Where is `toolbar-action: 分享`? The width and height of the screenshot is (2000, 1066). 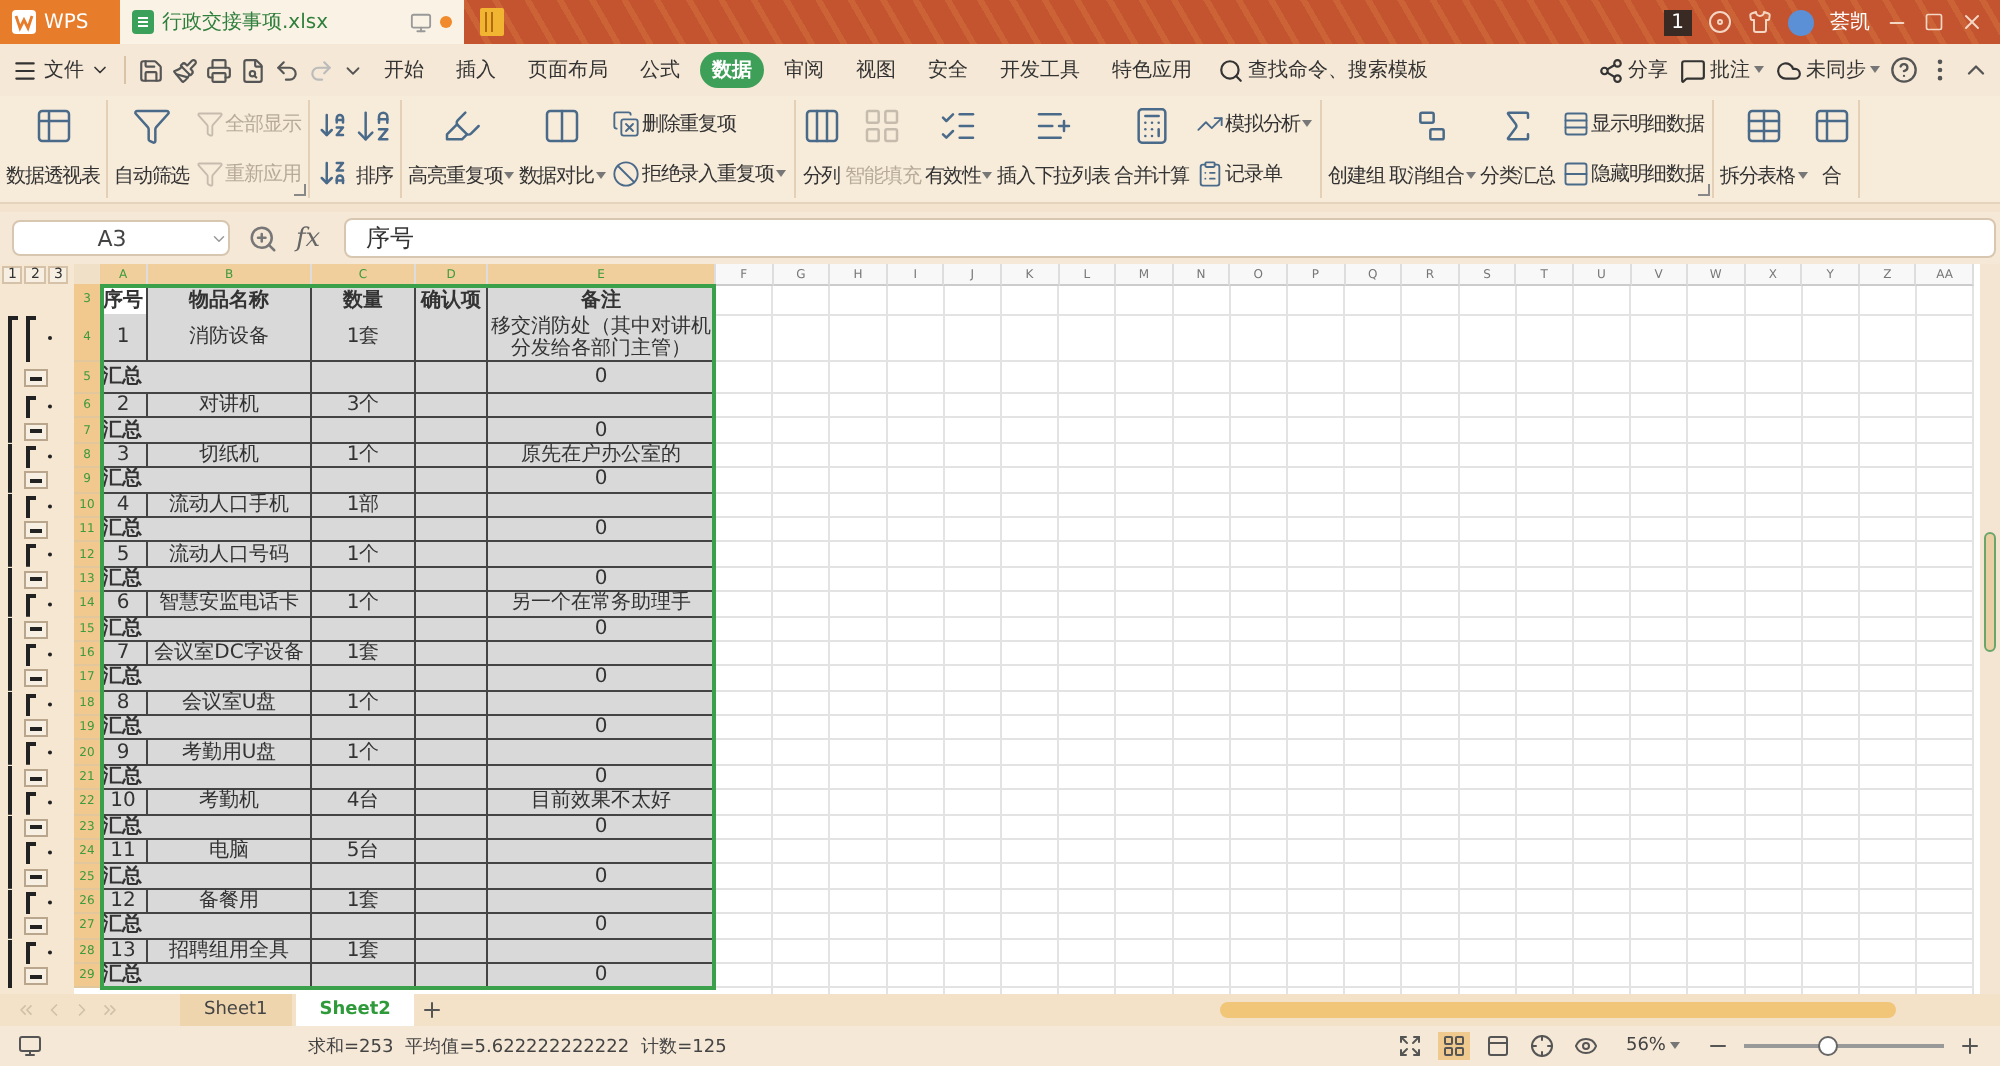 toolbar-action: 分享 is located at coordinates (1633, 70).